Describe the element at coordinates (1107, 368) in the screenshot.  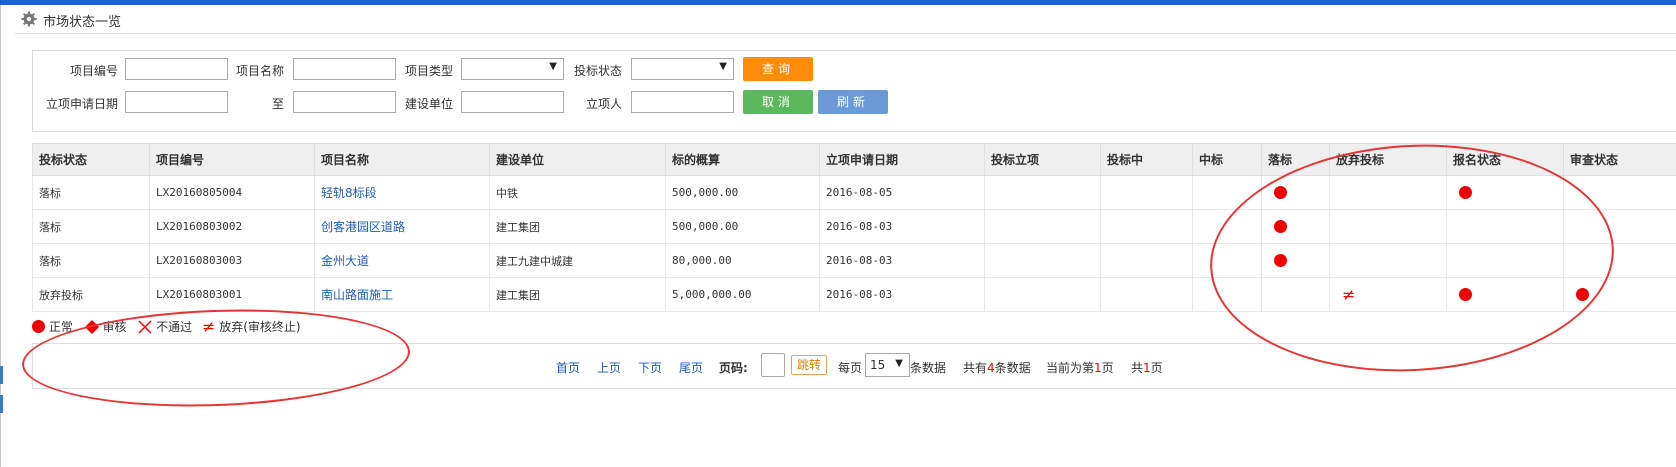
I see `current-suffix: 页` at that location.